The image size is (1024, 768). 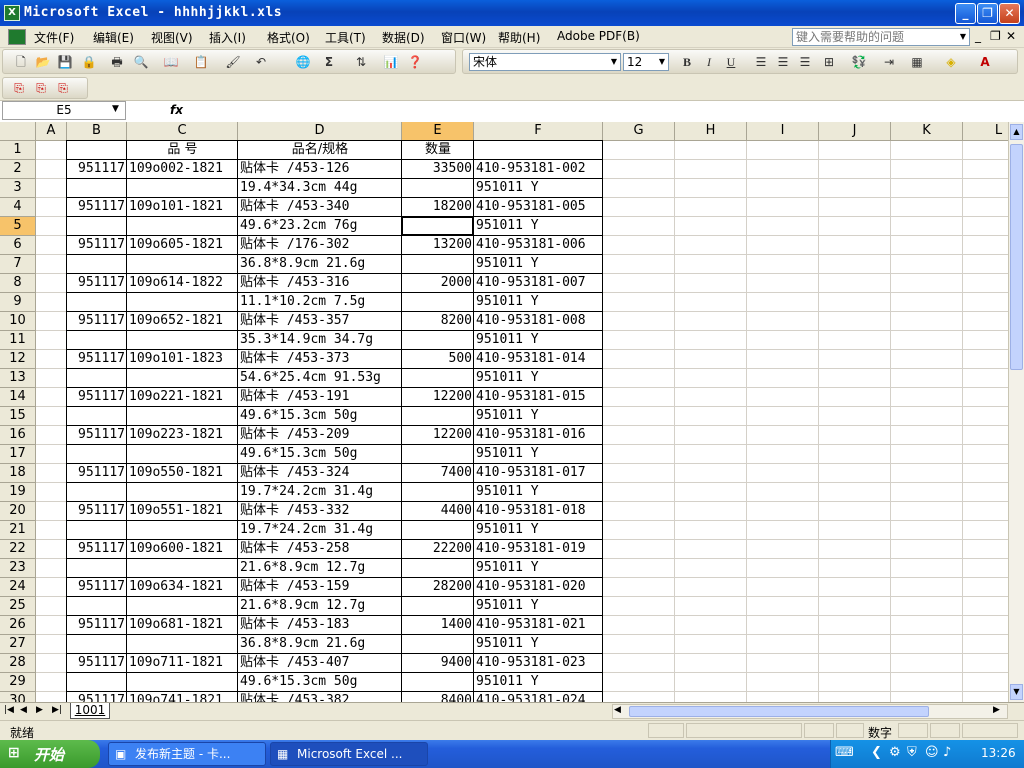 I want to click on column-header-f: F, so click(x=538, y=131).